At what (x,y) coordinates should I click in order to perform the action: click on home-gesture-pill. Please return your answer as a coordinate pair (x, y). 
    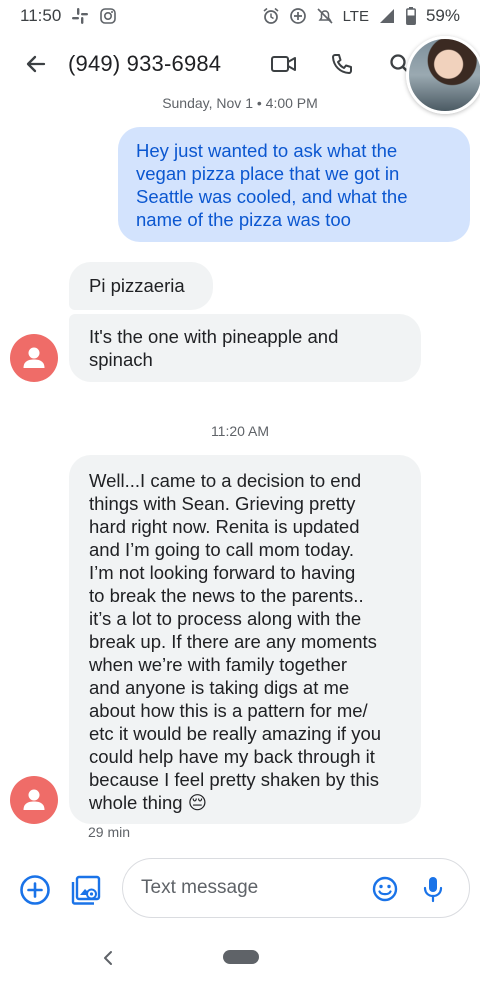
    Looking at the image, I should click on (241, 957).